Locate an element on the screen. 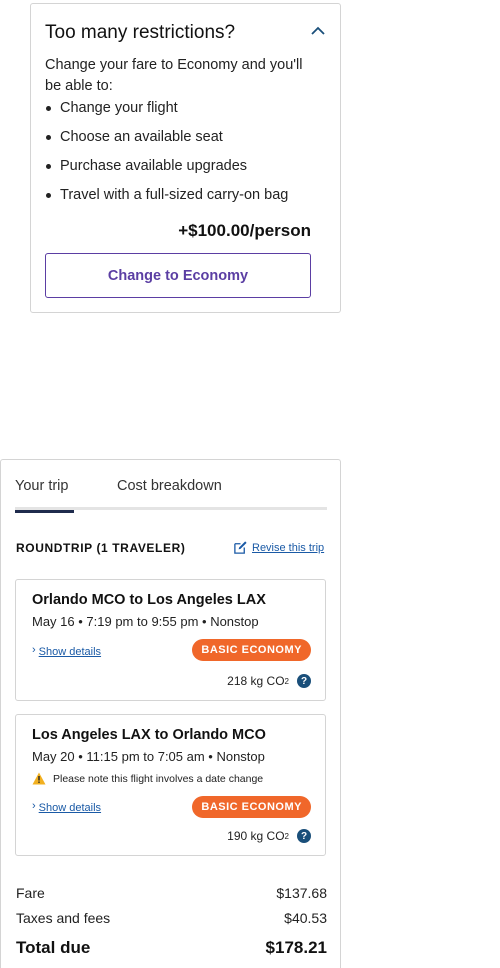 Image resolution: width=500 pixels, height=968 pixels. total-label: Total due is located at coordinates (53, 947).